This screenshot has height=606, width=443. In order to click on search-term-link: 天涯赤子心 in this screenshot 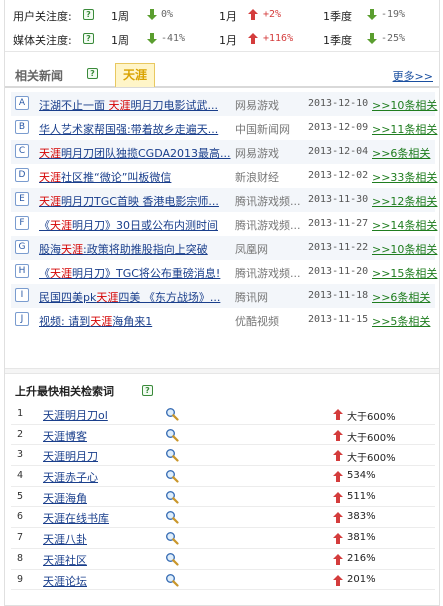, I will do `click(70, 477)`.